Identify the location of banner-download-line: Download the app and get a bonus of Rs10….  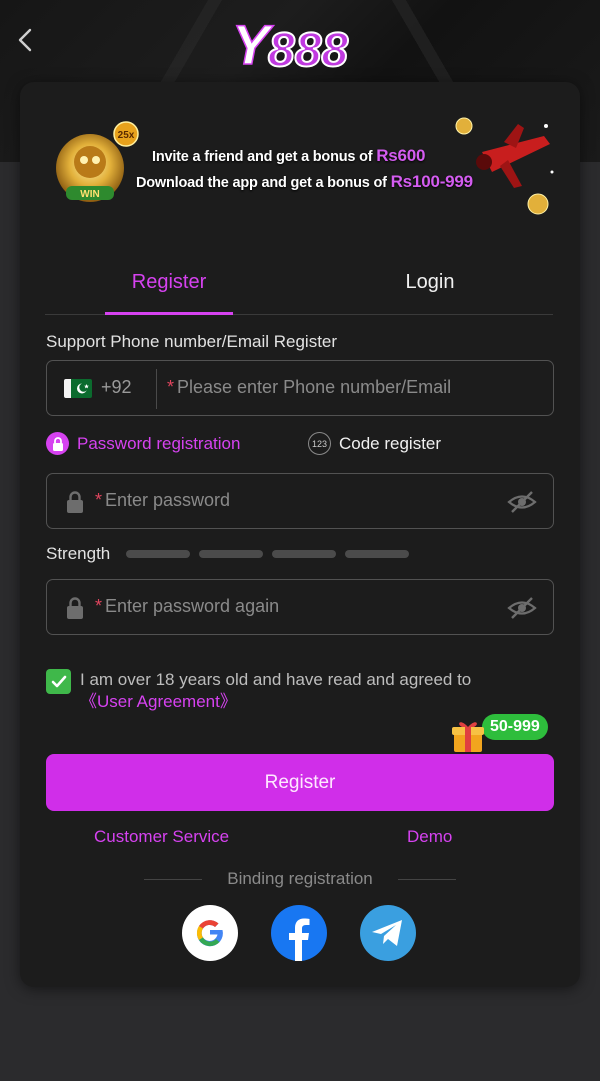
(304, 182).